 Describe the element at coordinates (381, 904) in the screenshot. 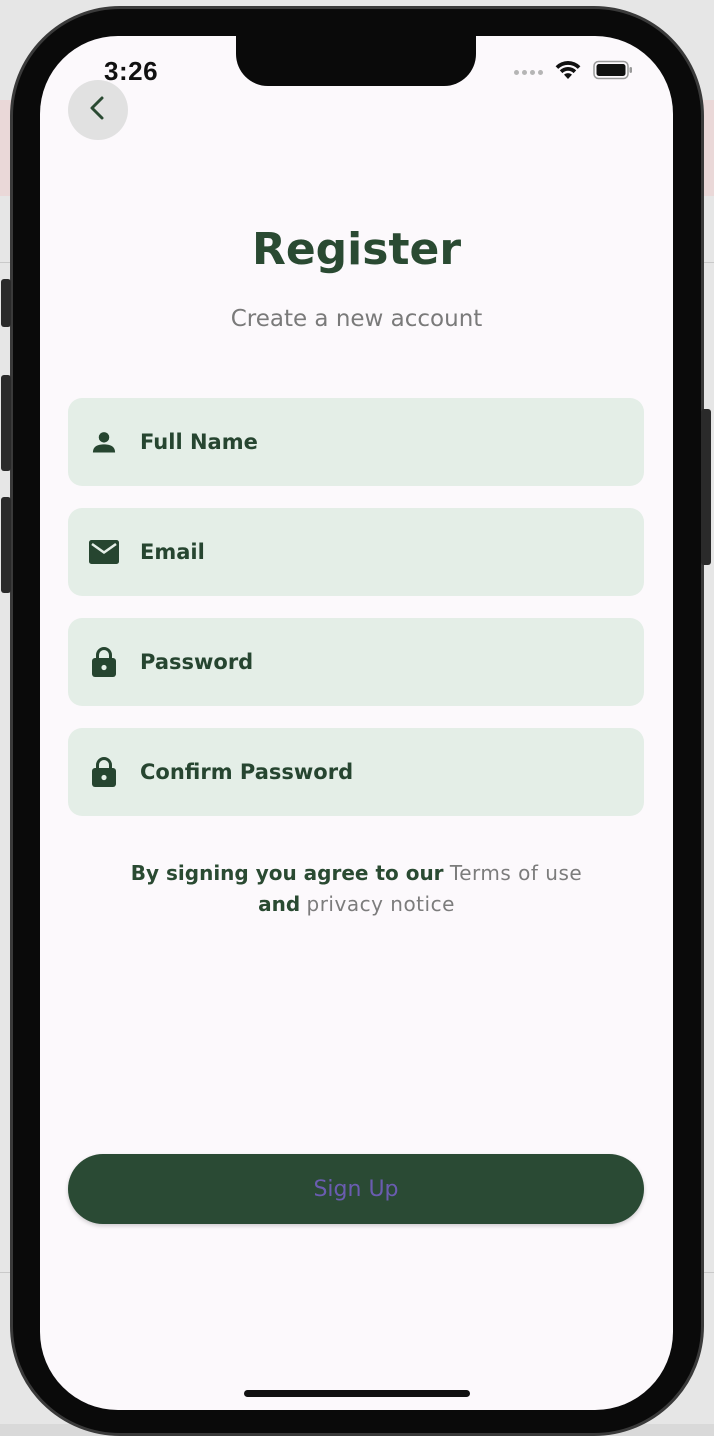

I see `privacy-notice-link: privacy notice` at that location.